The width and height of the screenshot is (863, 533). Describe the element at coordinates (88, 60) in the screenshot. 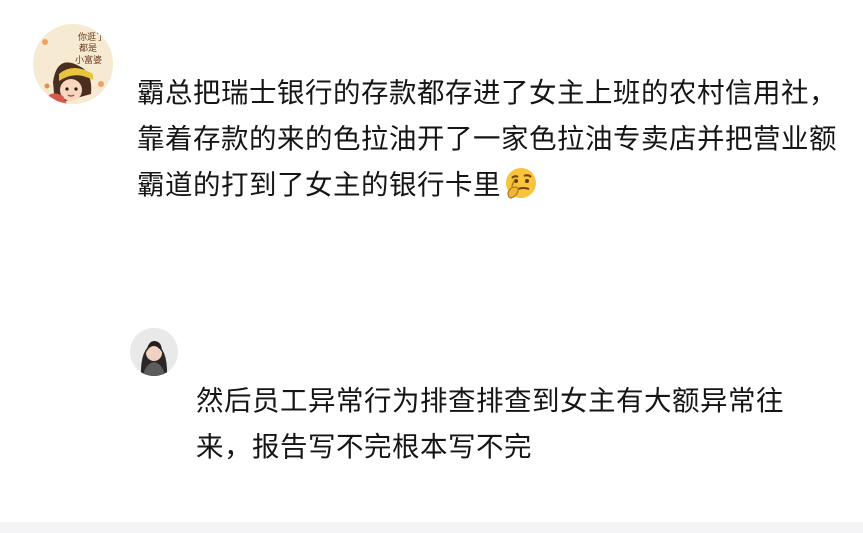

I see `svg-text: 小富婆` at that location.